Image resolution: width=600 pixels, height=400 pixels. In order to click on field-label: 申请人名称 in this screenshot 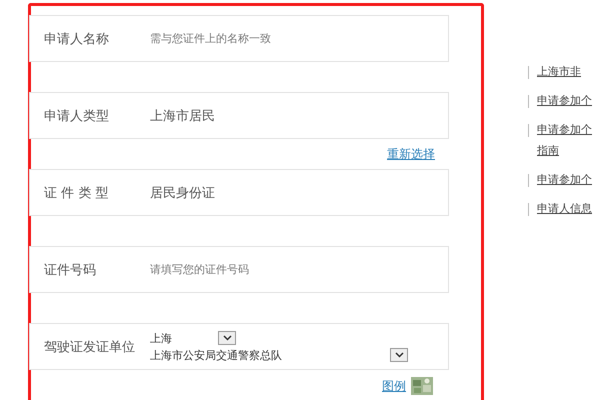, I will do `click(76, 39)`.